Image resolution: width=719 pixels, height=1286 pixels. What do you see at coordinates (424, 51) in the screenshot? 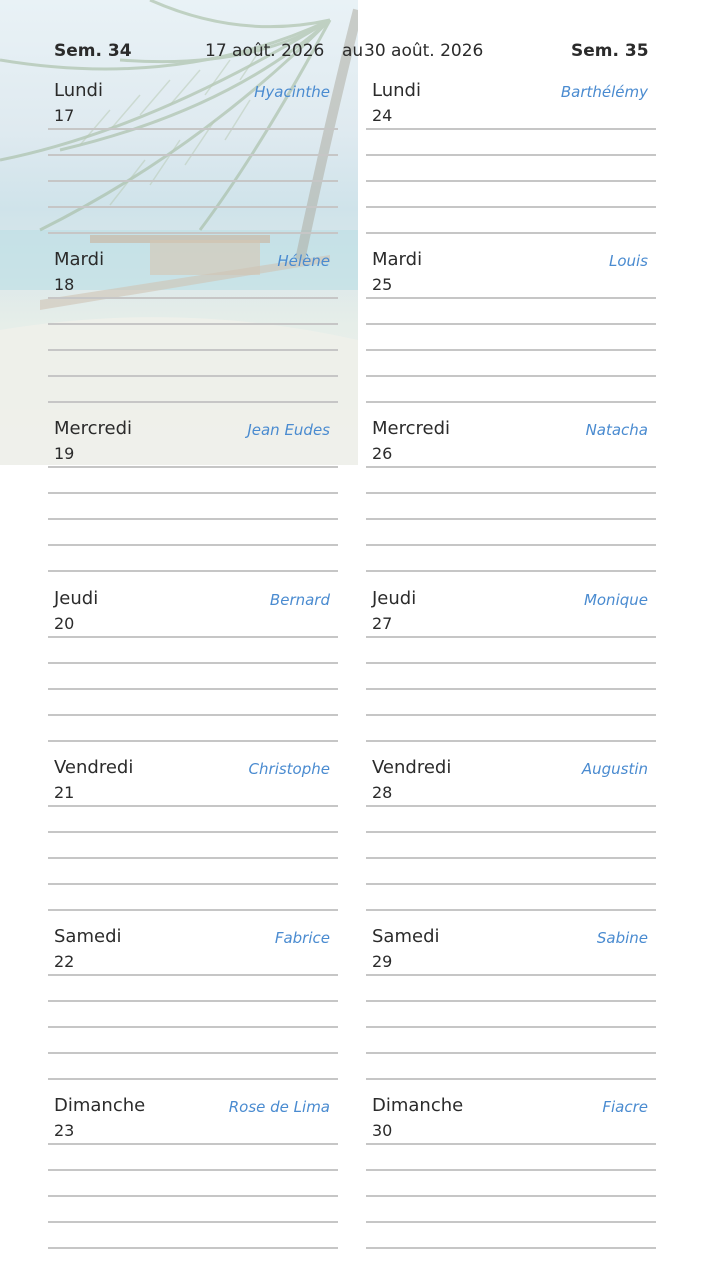
I see `date-to: 30 août. 2026` at bounding box center [424, 51].